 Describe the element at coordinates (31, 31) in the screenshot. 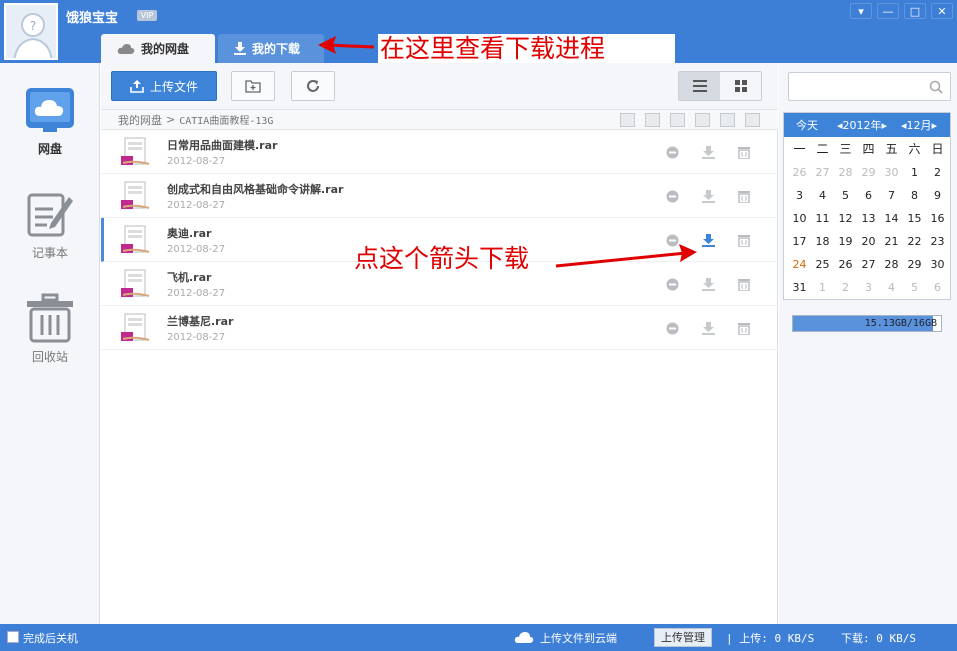

I see `avatar: ?` at that location.